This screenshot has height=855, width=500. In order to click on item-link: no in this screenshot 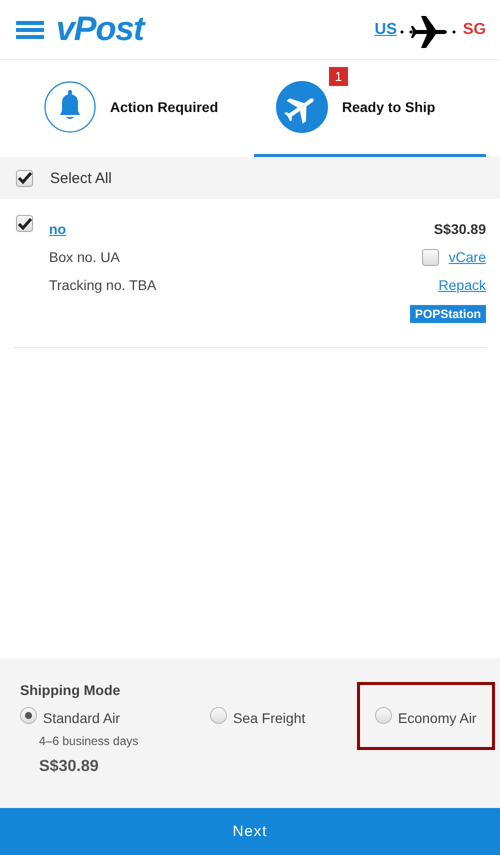, I will do `click(57, 229)`.